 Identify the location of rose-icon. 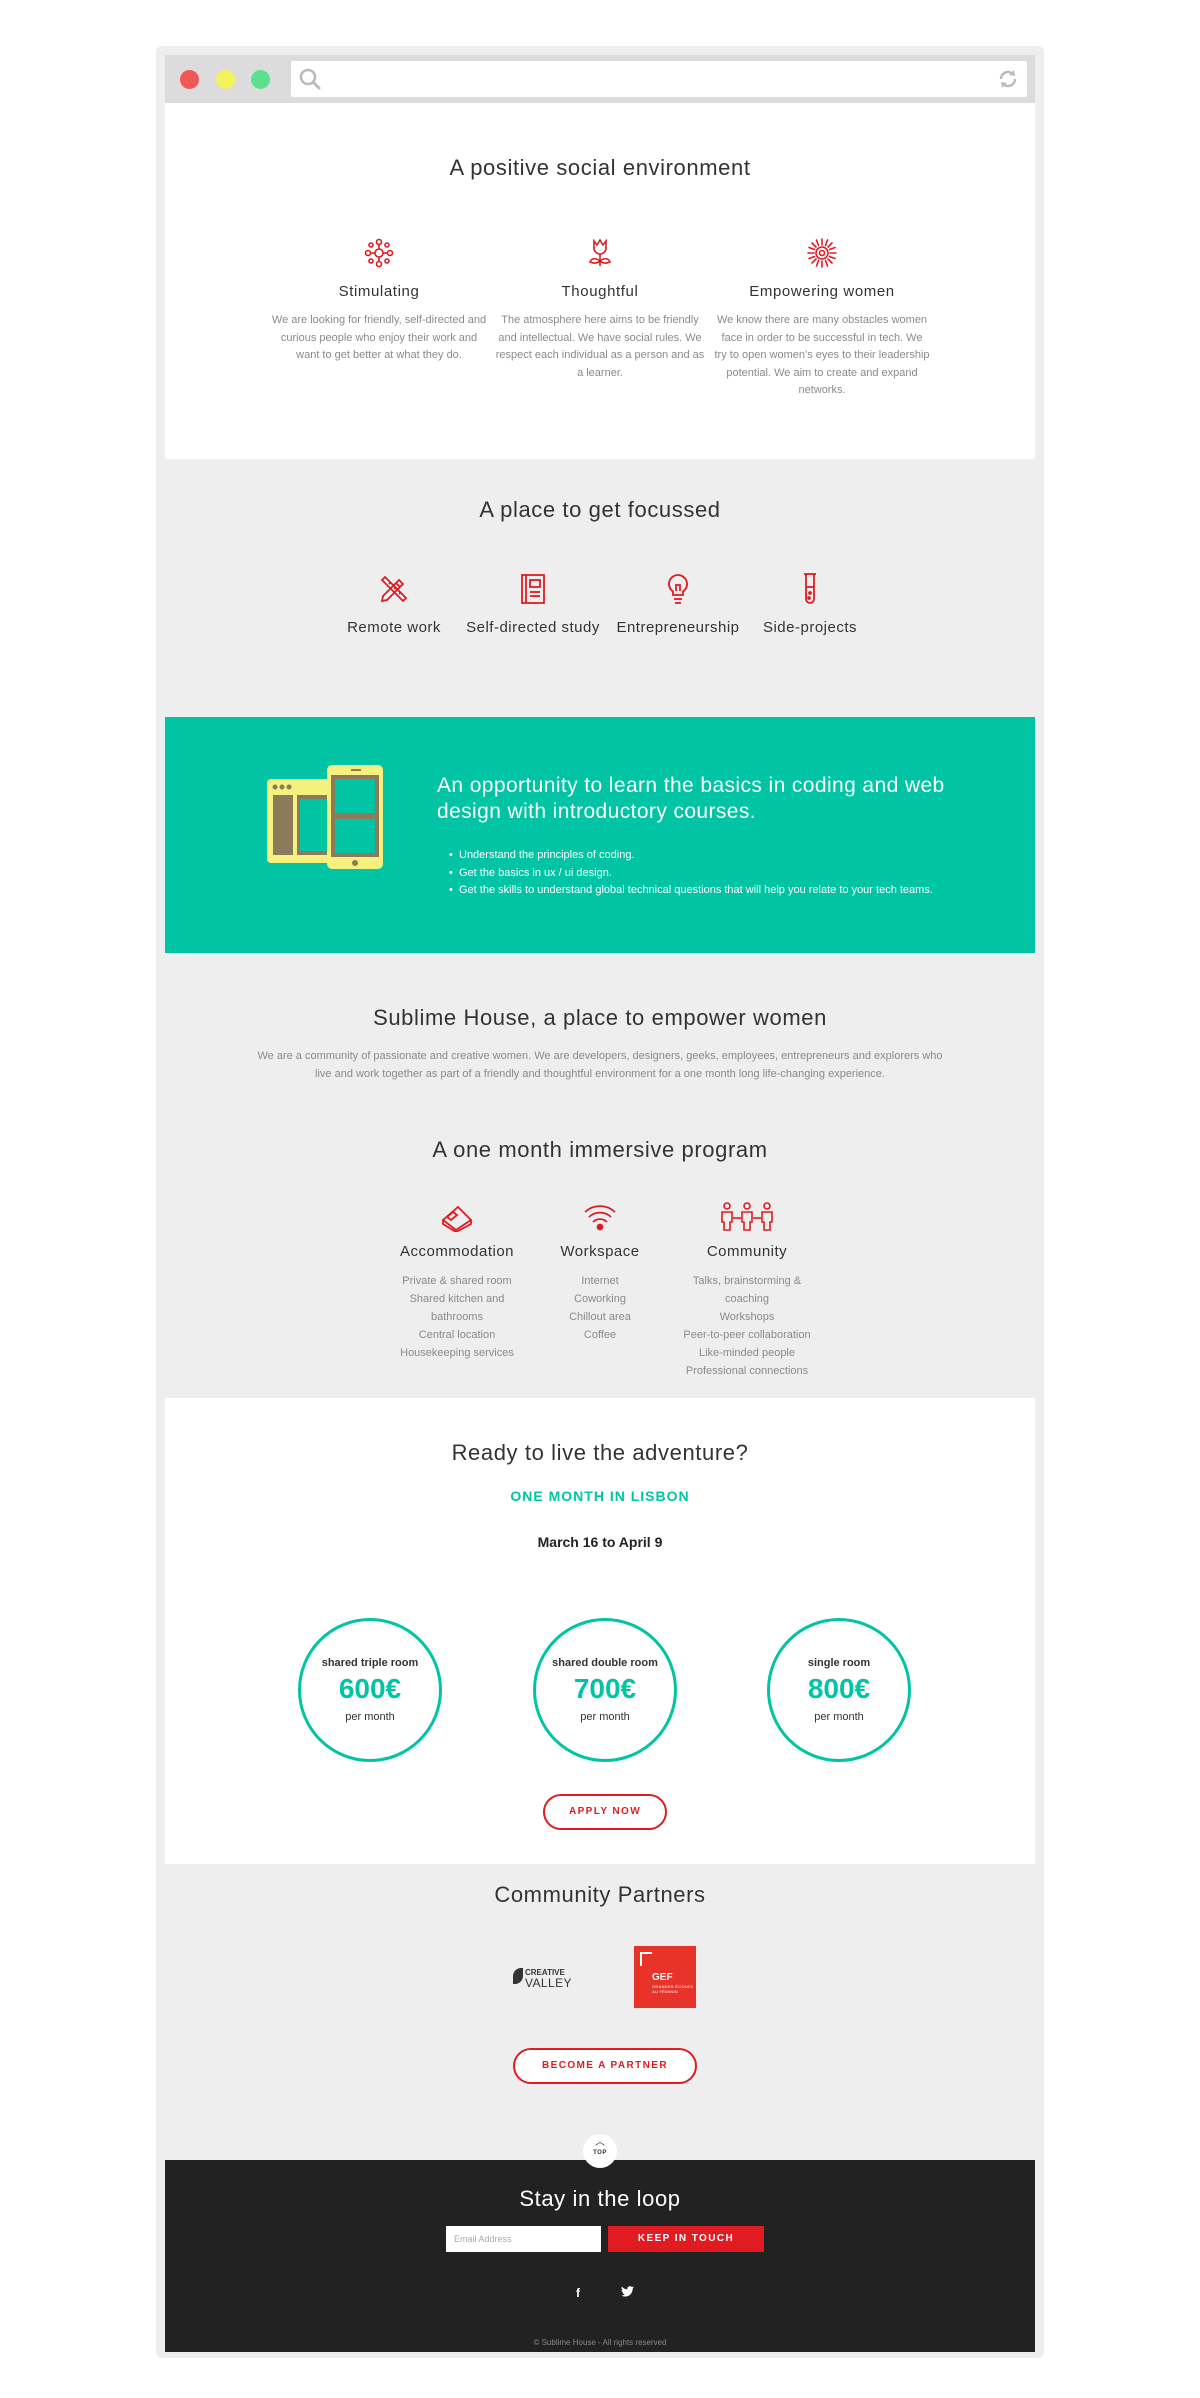
(600, 253).